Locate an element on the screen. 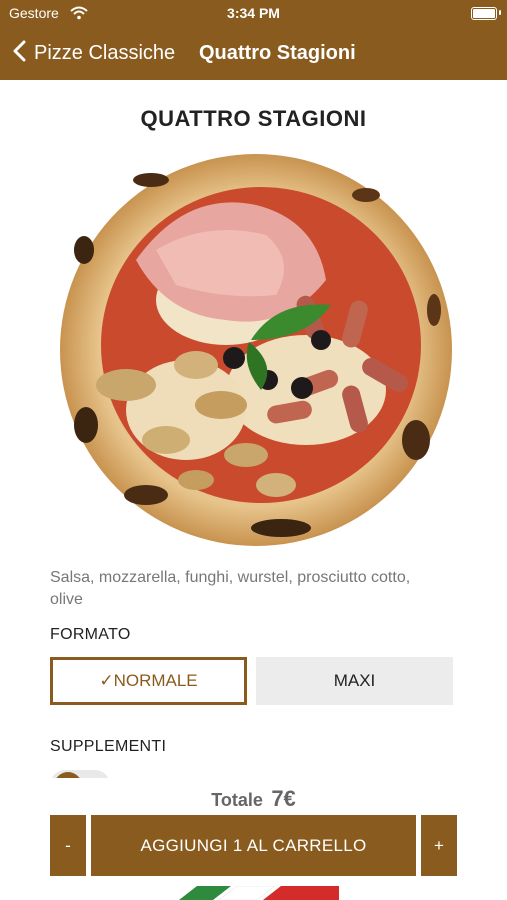 Image resolution: width=507 pixels, height=900 pixels. total-row: Totale 7€ is located at coordinates (253, 799).